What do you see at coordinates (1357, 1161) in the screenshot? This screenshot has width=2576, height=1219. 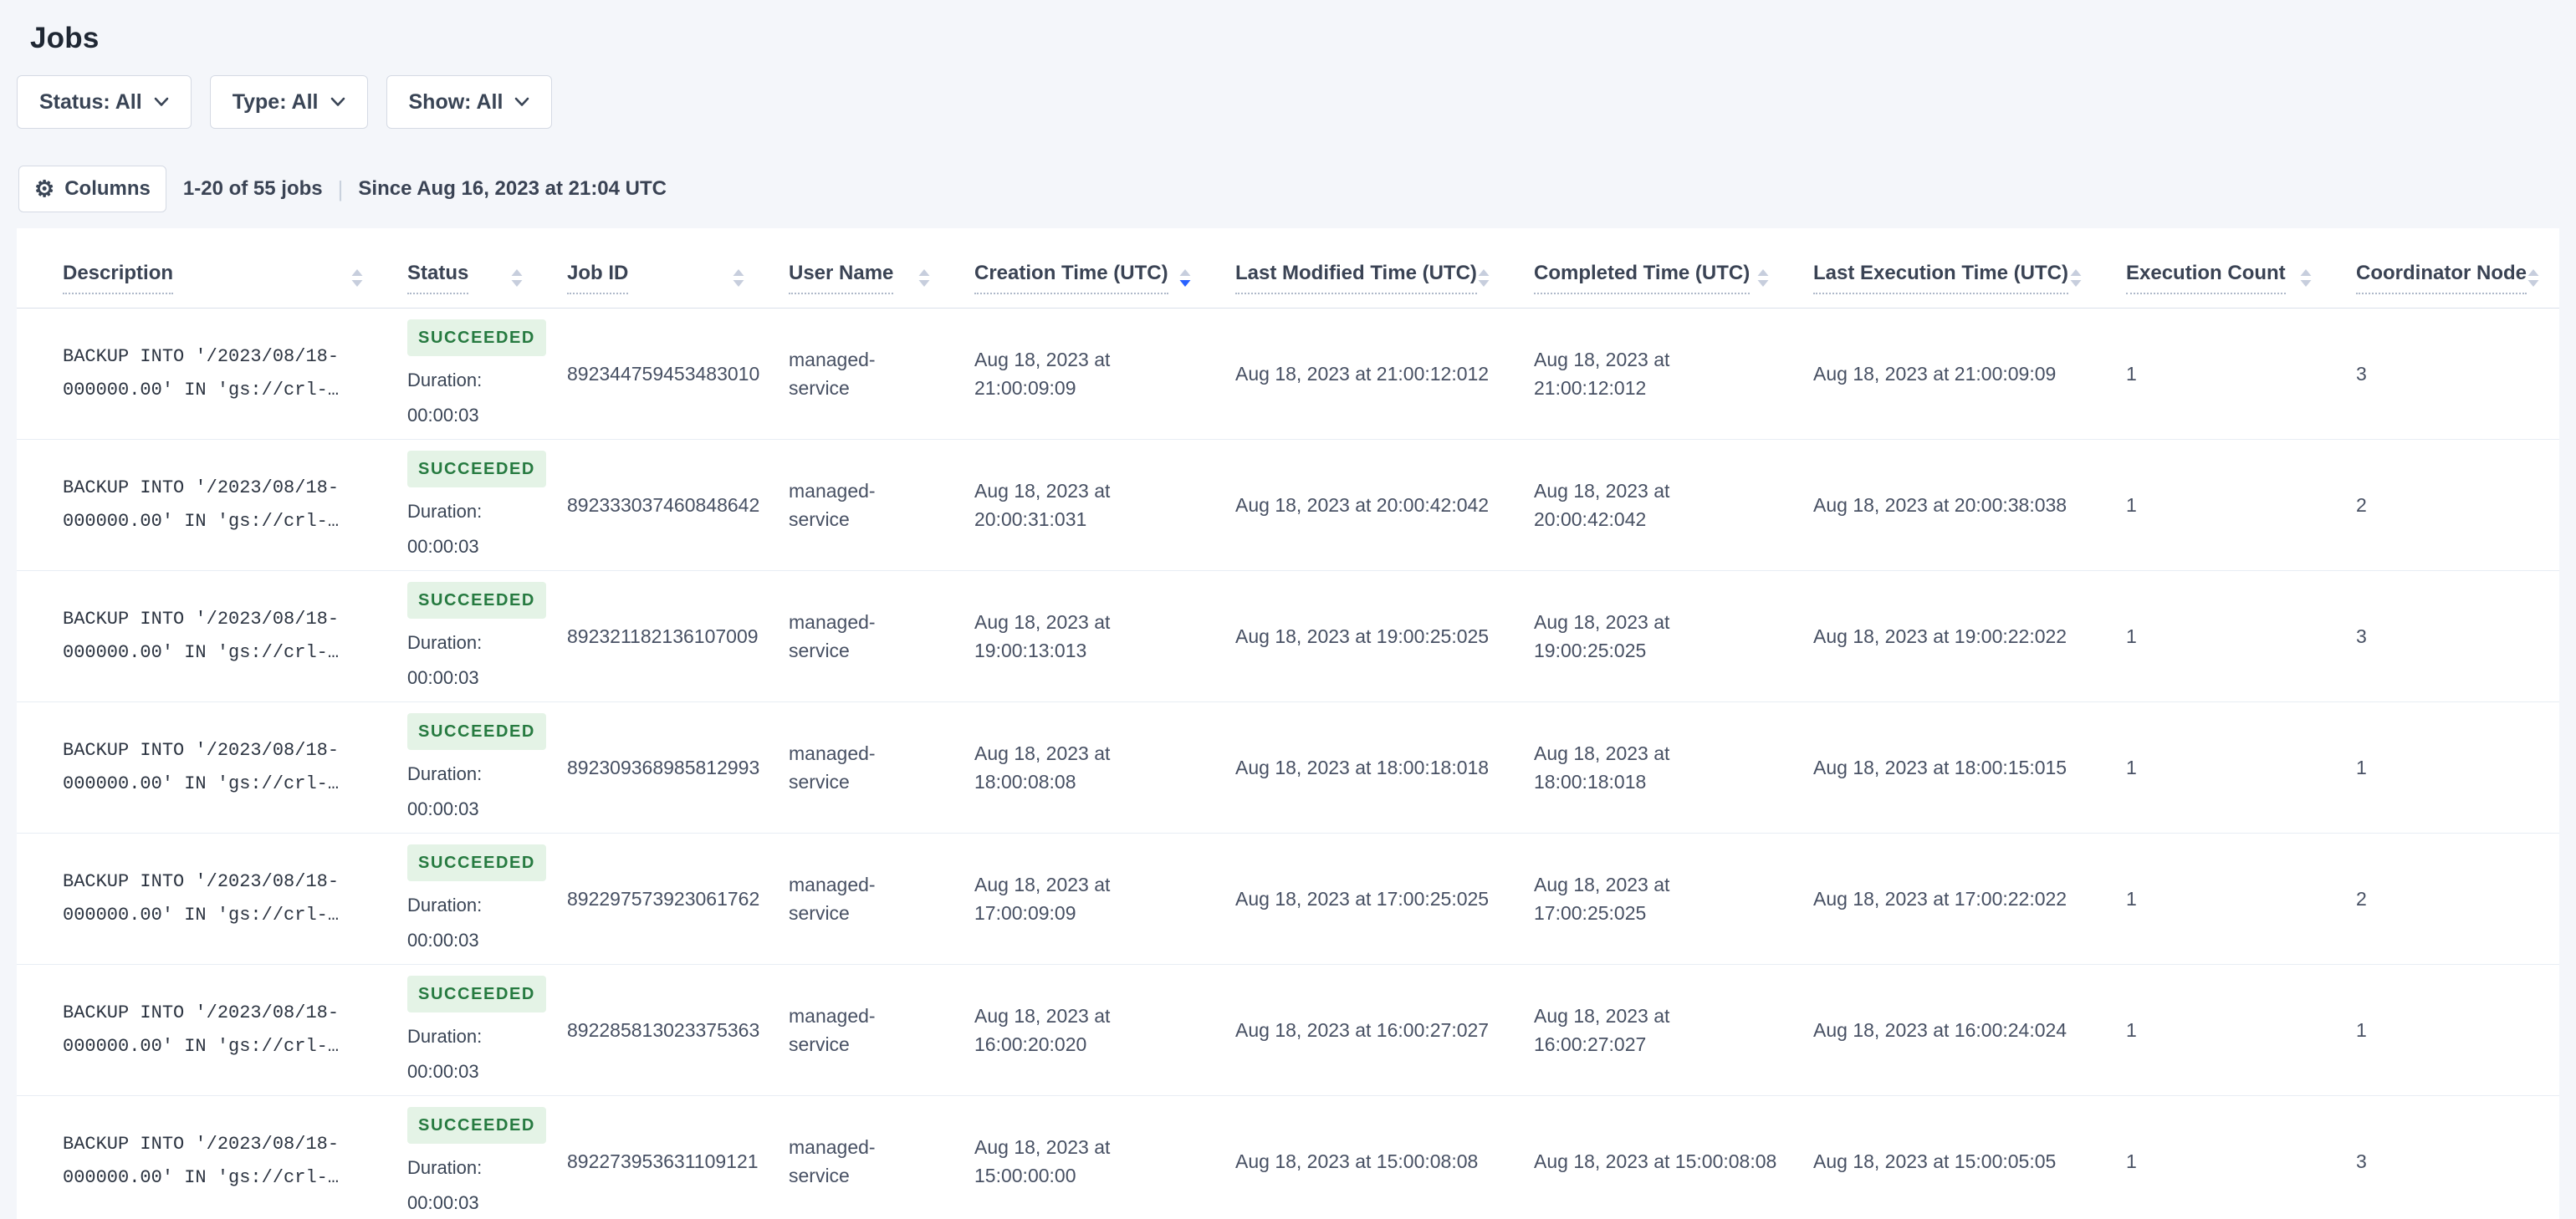 I see `job-last-modified-time: Aug 18, 2023 at 15:00:08:08` at bounding box center [1357, 1161].